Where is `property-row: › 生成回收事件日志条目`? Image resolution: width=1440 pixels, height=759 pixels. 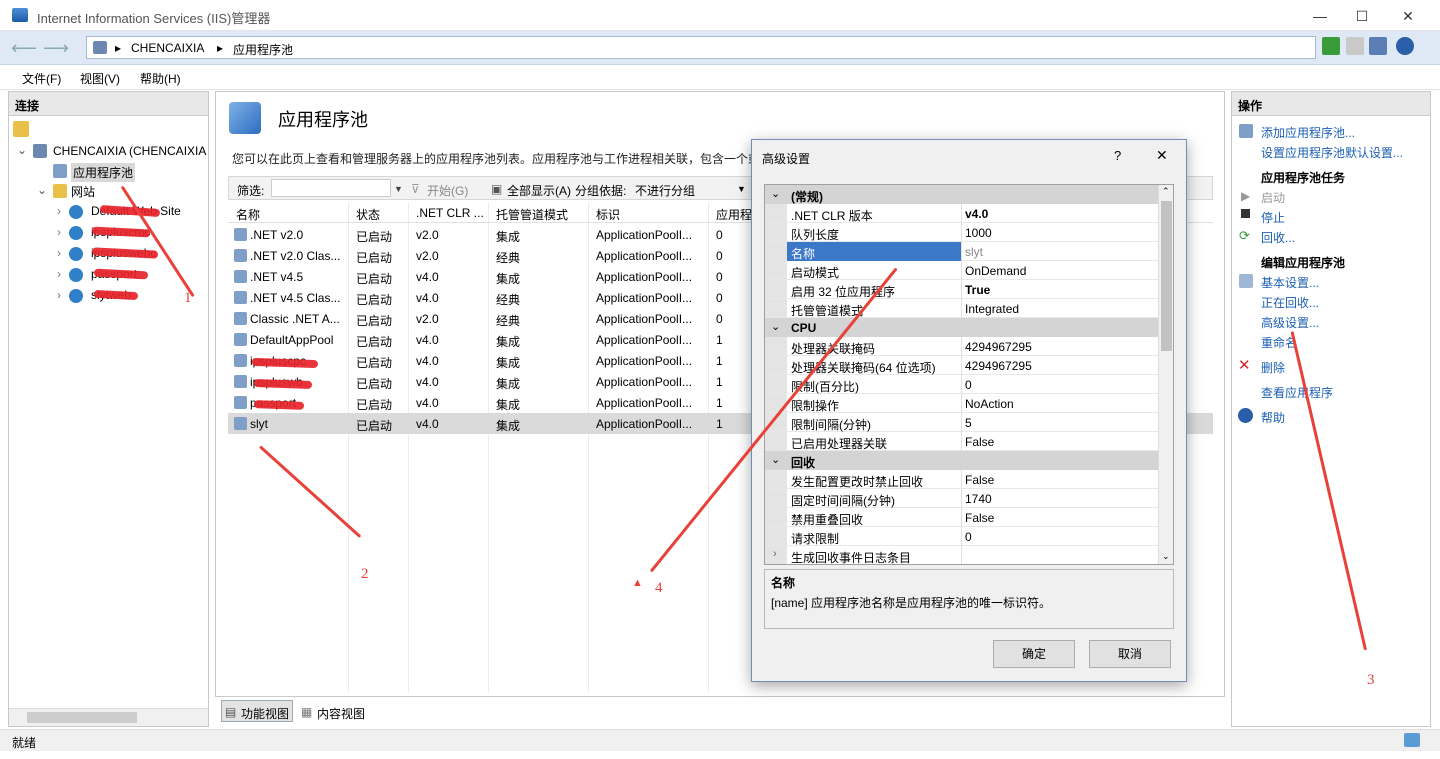 property-row: › 生成回收事件日志条目 is located at coordinates (962, 555).